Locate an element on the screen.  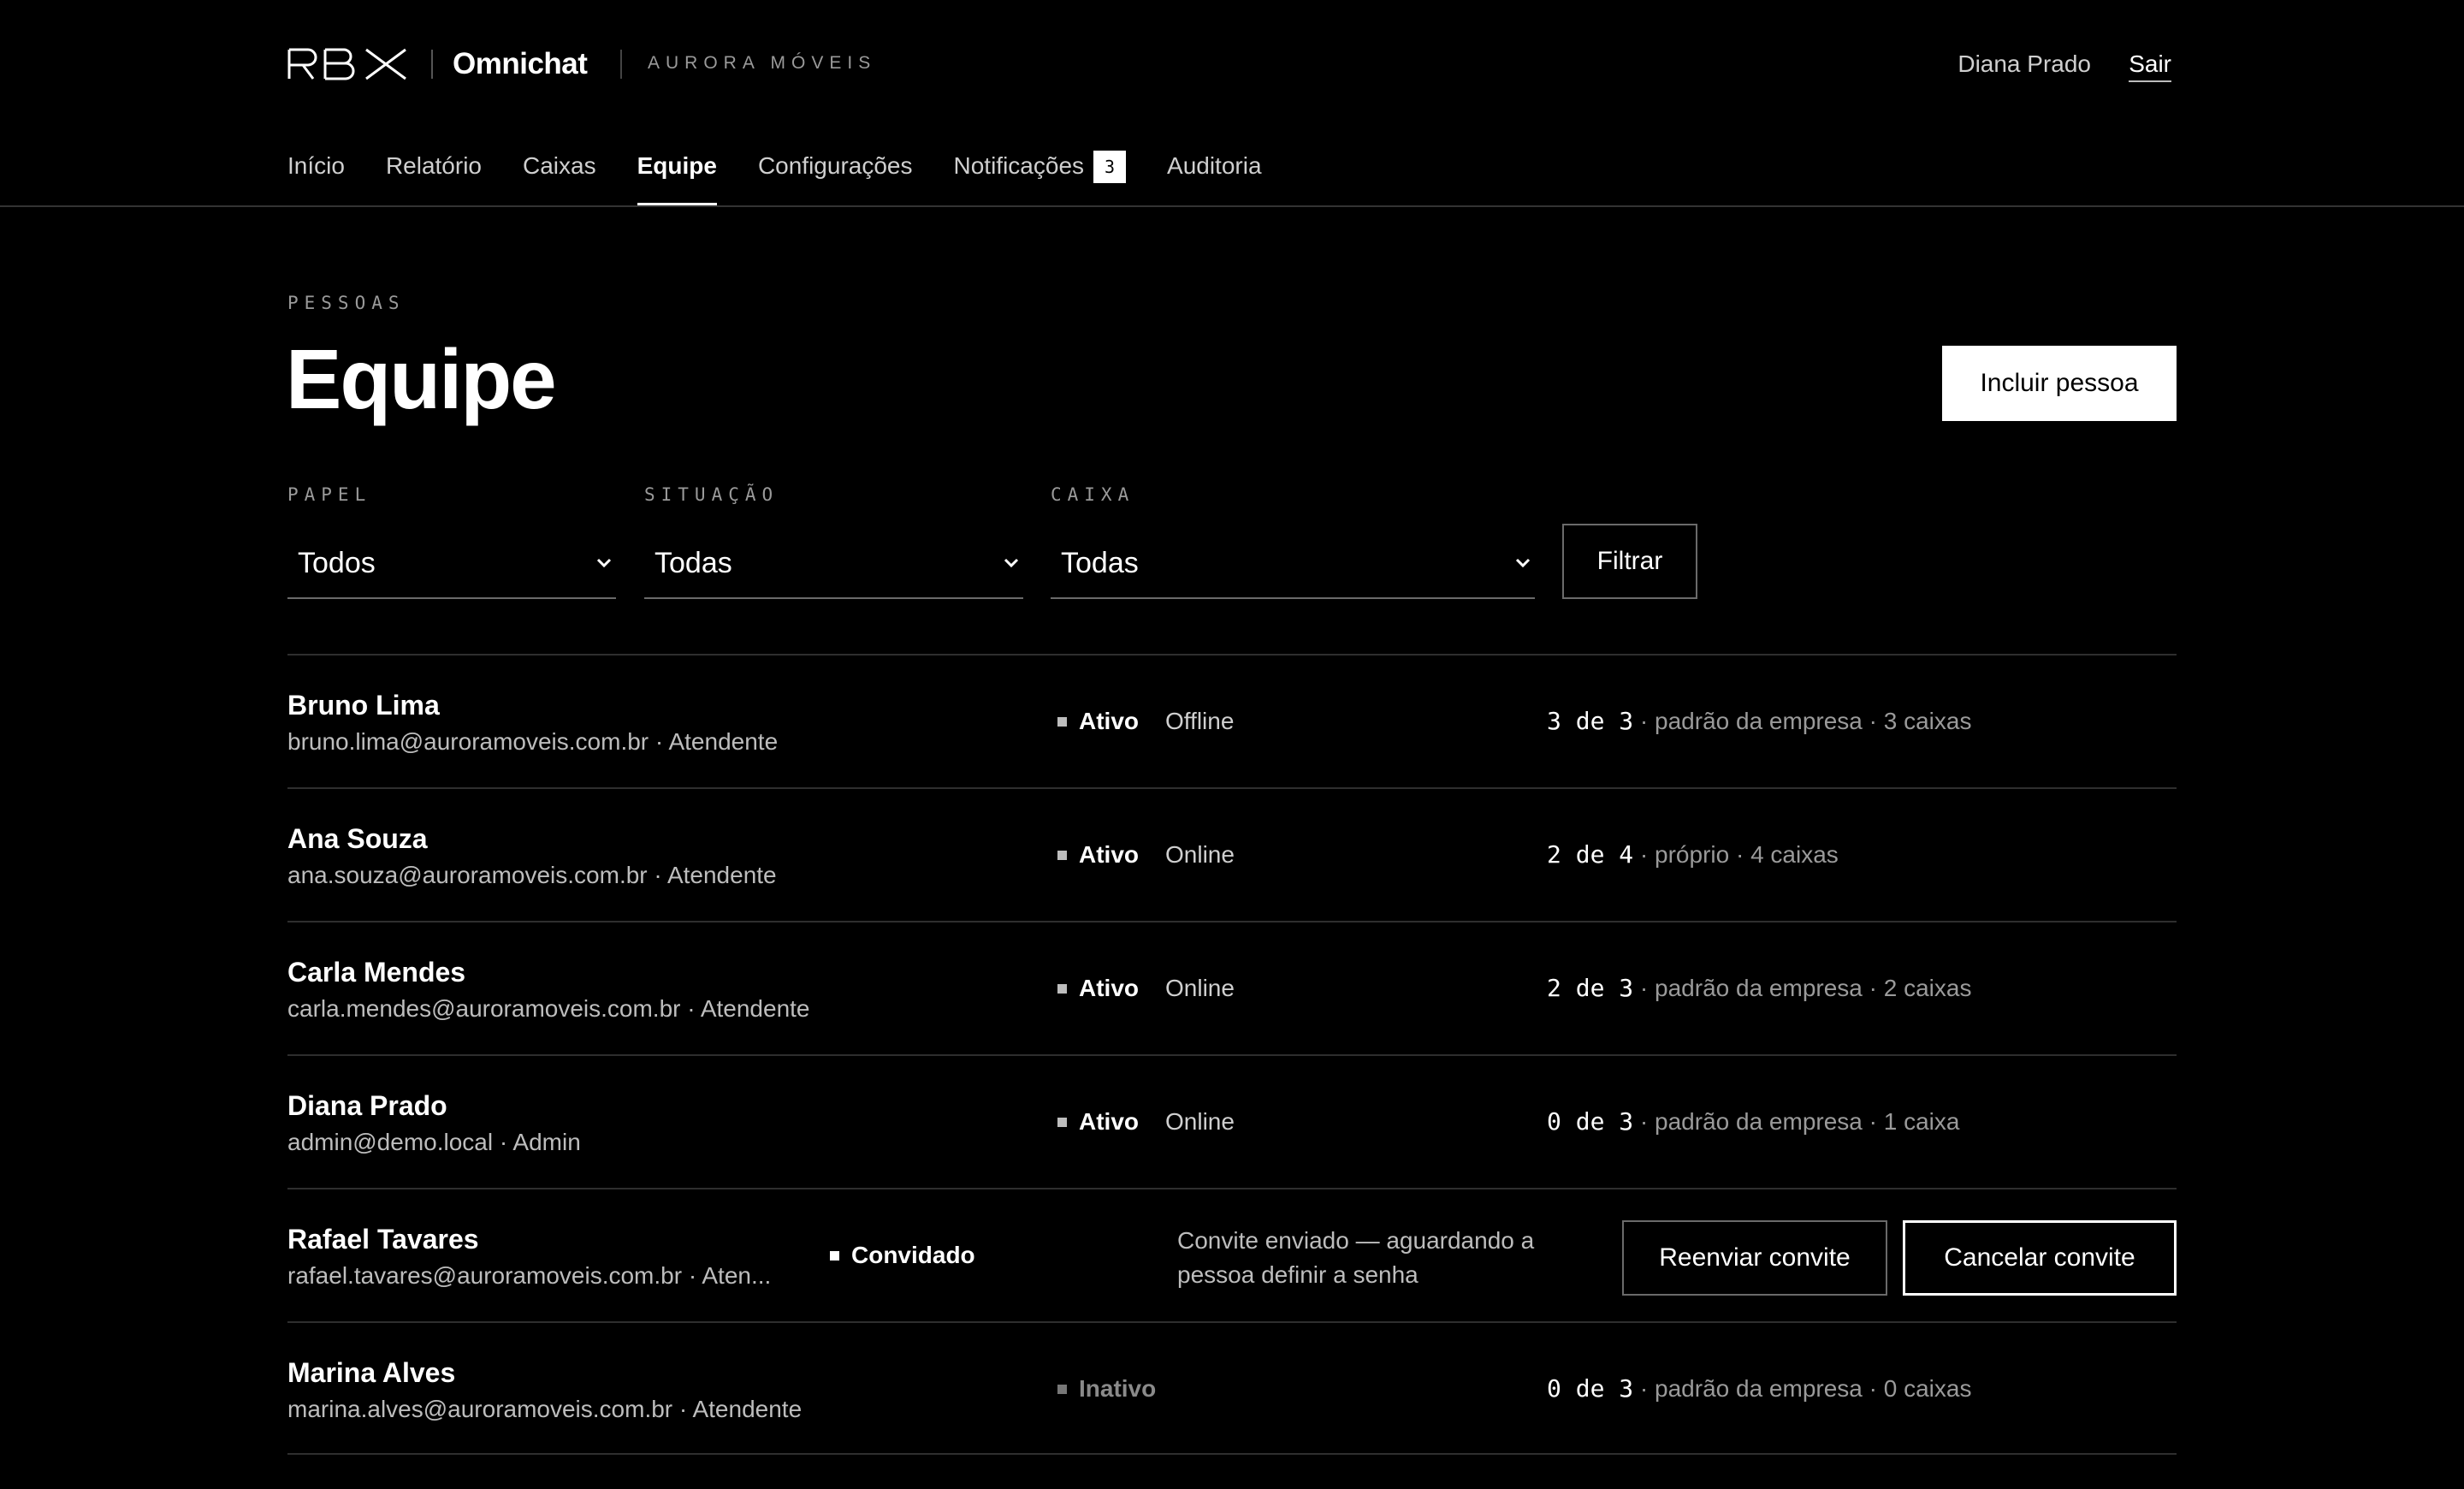
quota-detail: · padrão da empresa · 3 caixas is located at coordinates (1802, 721).